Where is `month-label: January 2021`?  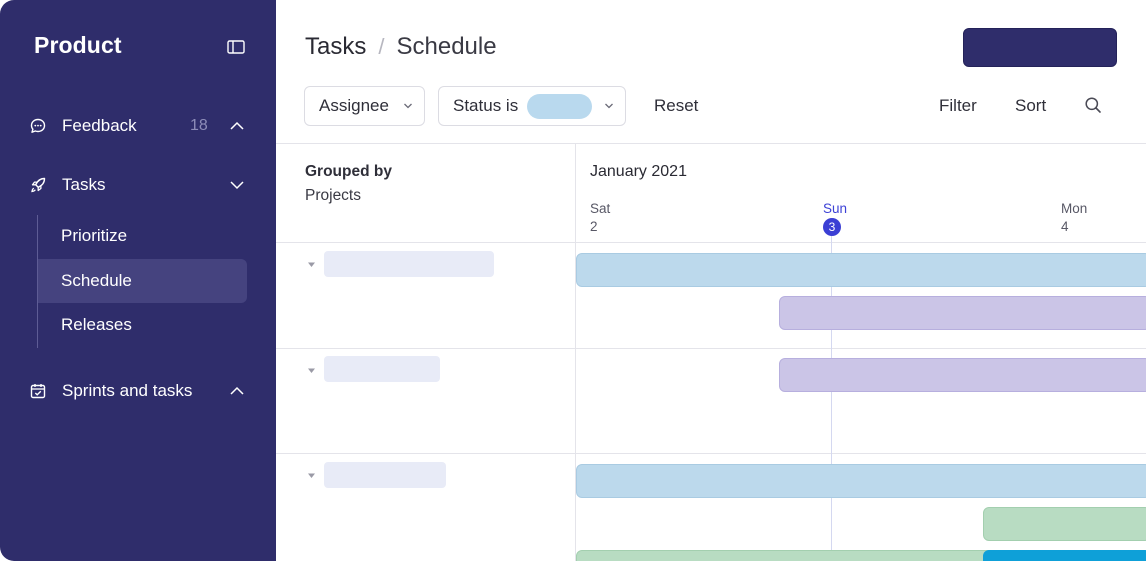
month-label: January 2021 is located at coordinates (638, 171).